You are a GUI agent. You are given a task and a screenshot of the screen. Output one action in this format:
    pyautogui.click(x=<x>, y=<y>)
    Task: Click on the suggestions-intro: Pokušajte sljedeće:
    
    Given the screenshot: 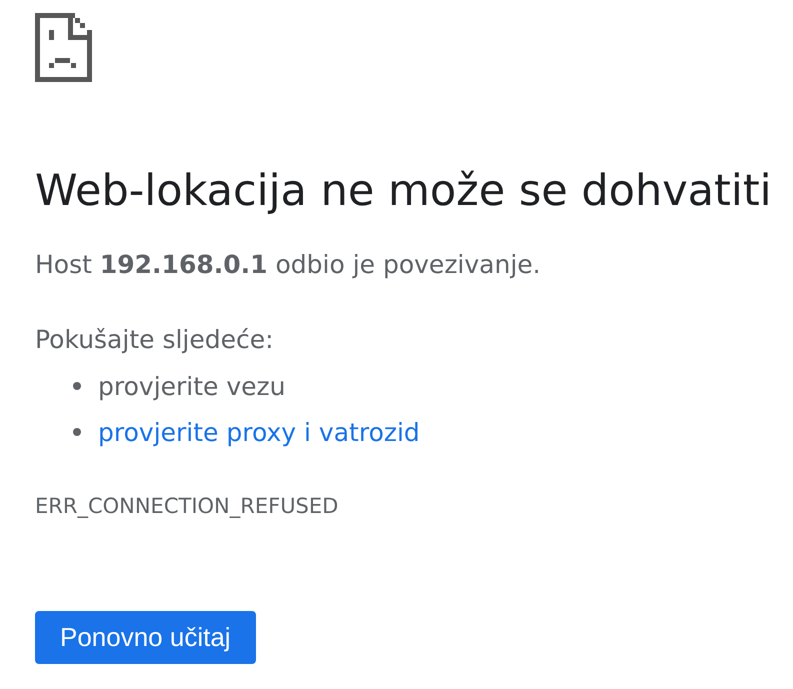 What is the action you would take?
    pyautogui.click(x=154, y=340)
    